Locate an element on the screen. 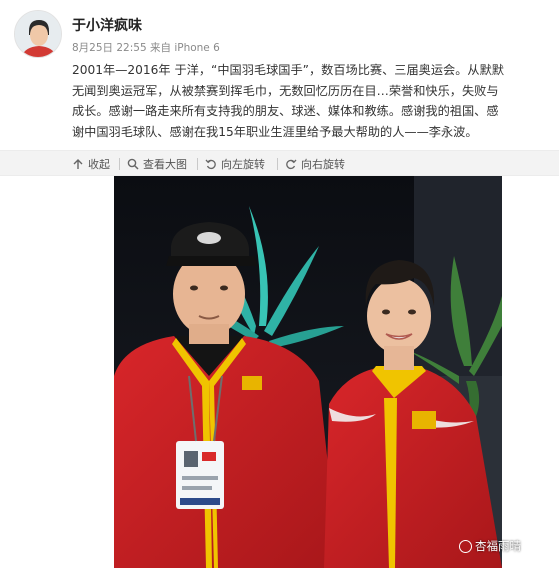  collapse-button: 收起 is located at coordinates (91, 164).